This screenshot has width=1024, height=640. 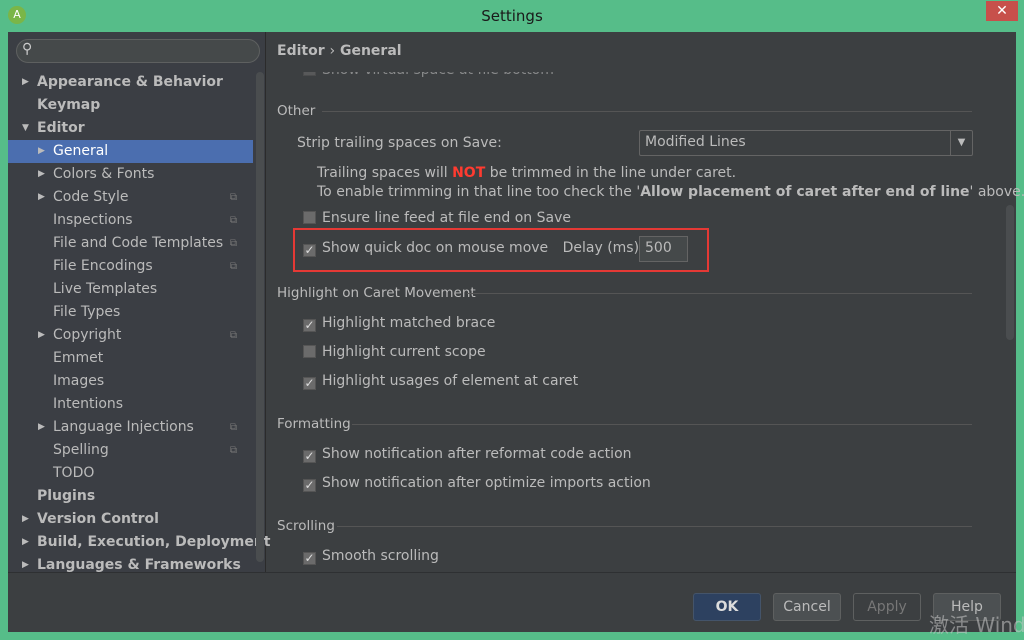 I want to click on tree-item: ▶ Code Style ⧉, so click(x=130, y=197).